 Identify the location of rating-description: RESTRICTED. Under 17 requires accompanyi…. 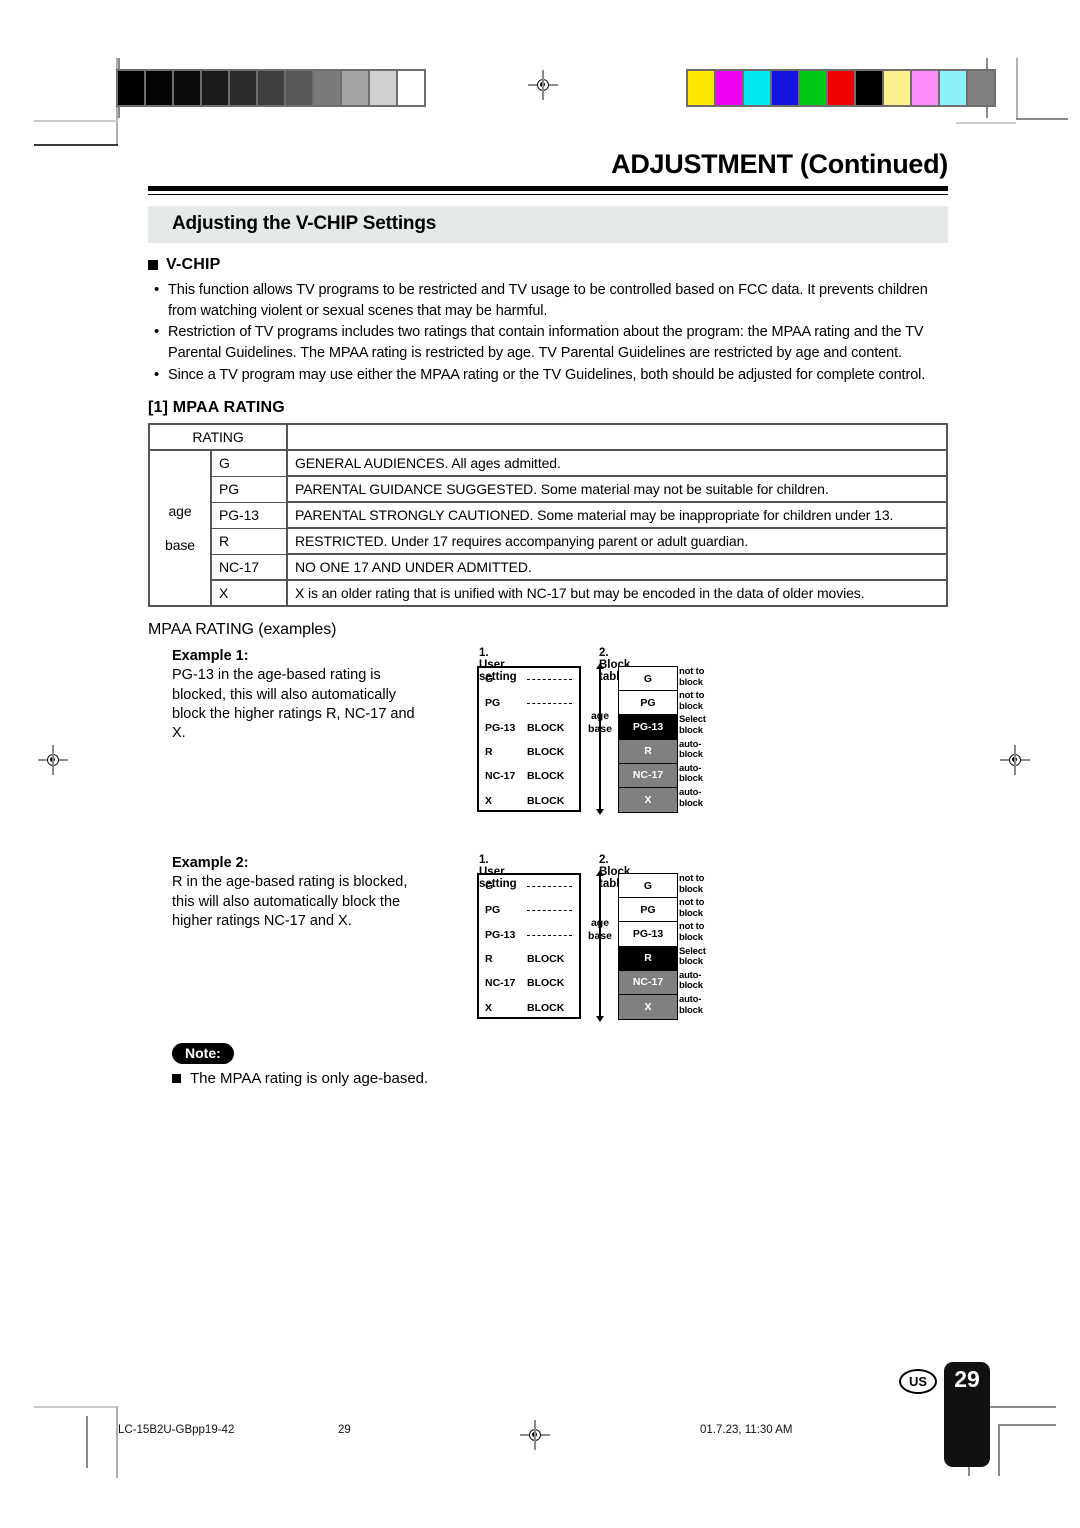
(617, 541).